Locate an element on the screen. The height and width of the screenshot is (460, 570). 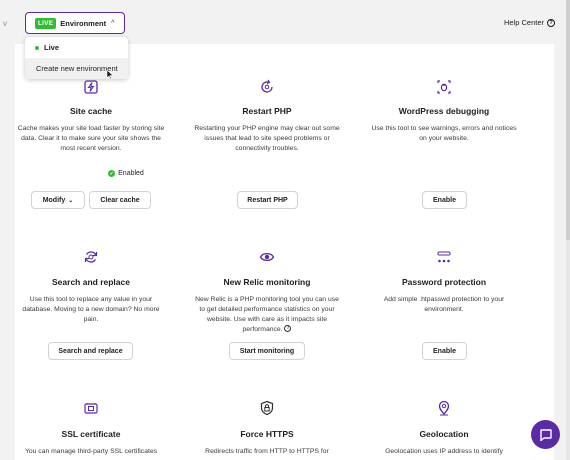
tool-title: SSL certificate is located at coordinates (91, 434).